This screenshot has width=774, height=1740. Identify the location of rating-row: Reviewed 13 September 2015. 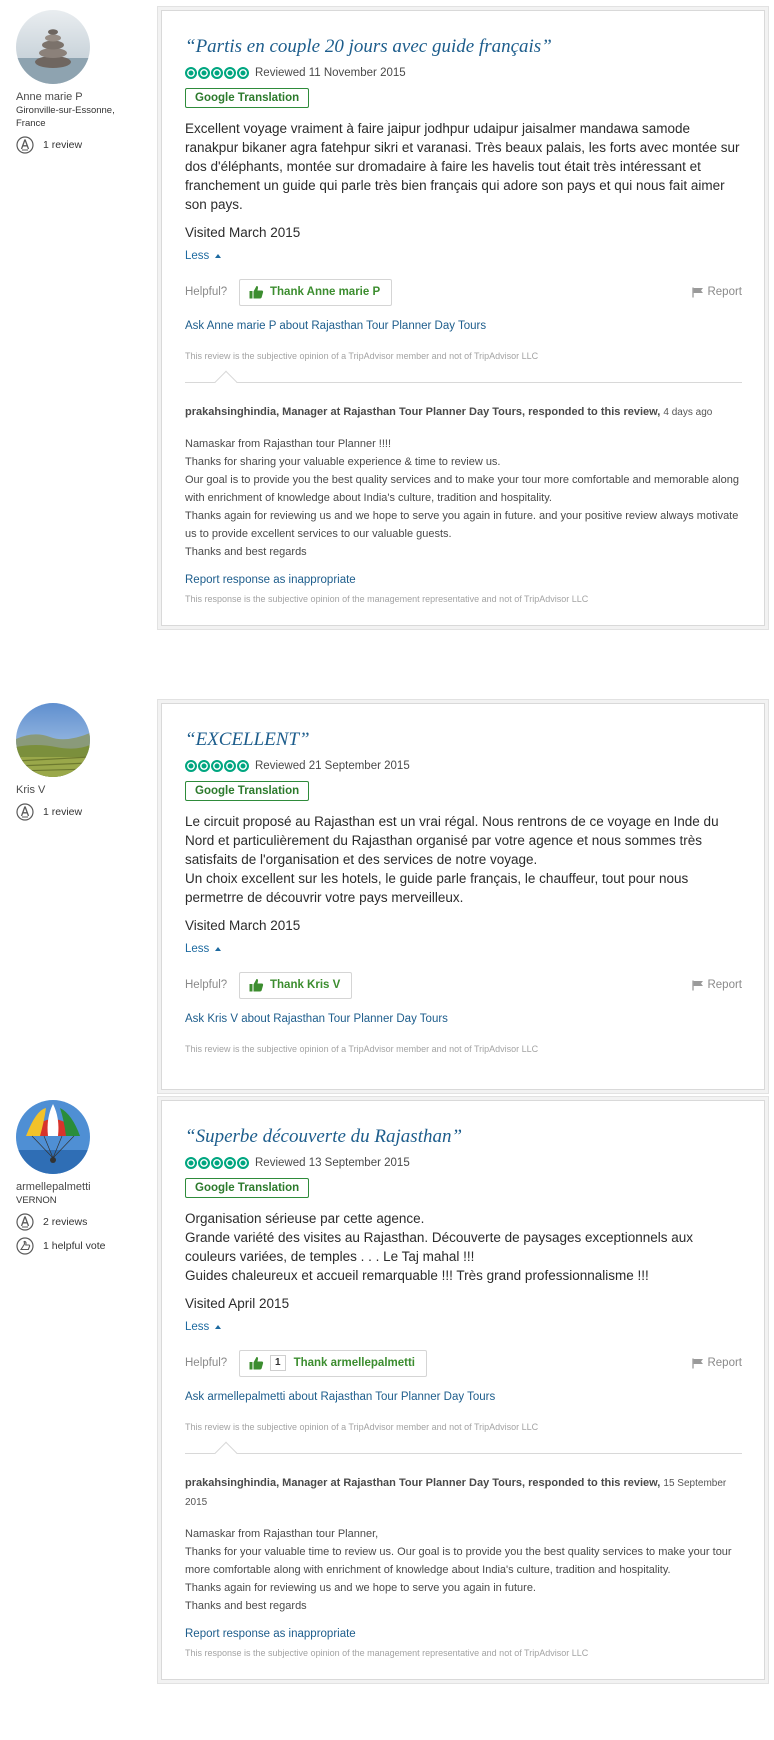
(463, 1162).